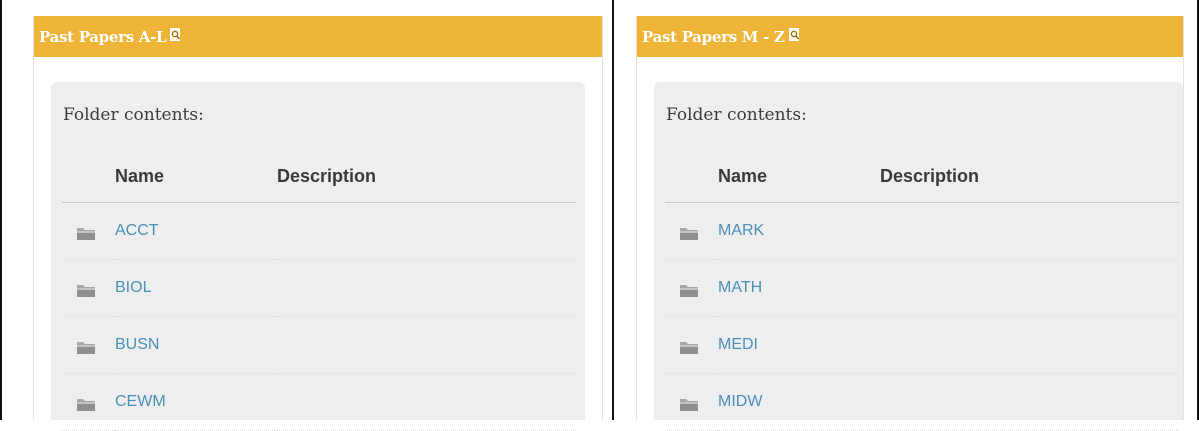  I want to click on folder-link-mark: MARK, so click(741, 230).